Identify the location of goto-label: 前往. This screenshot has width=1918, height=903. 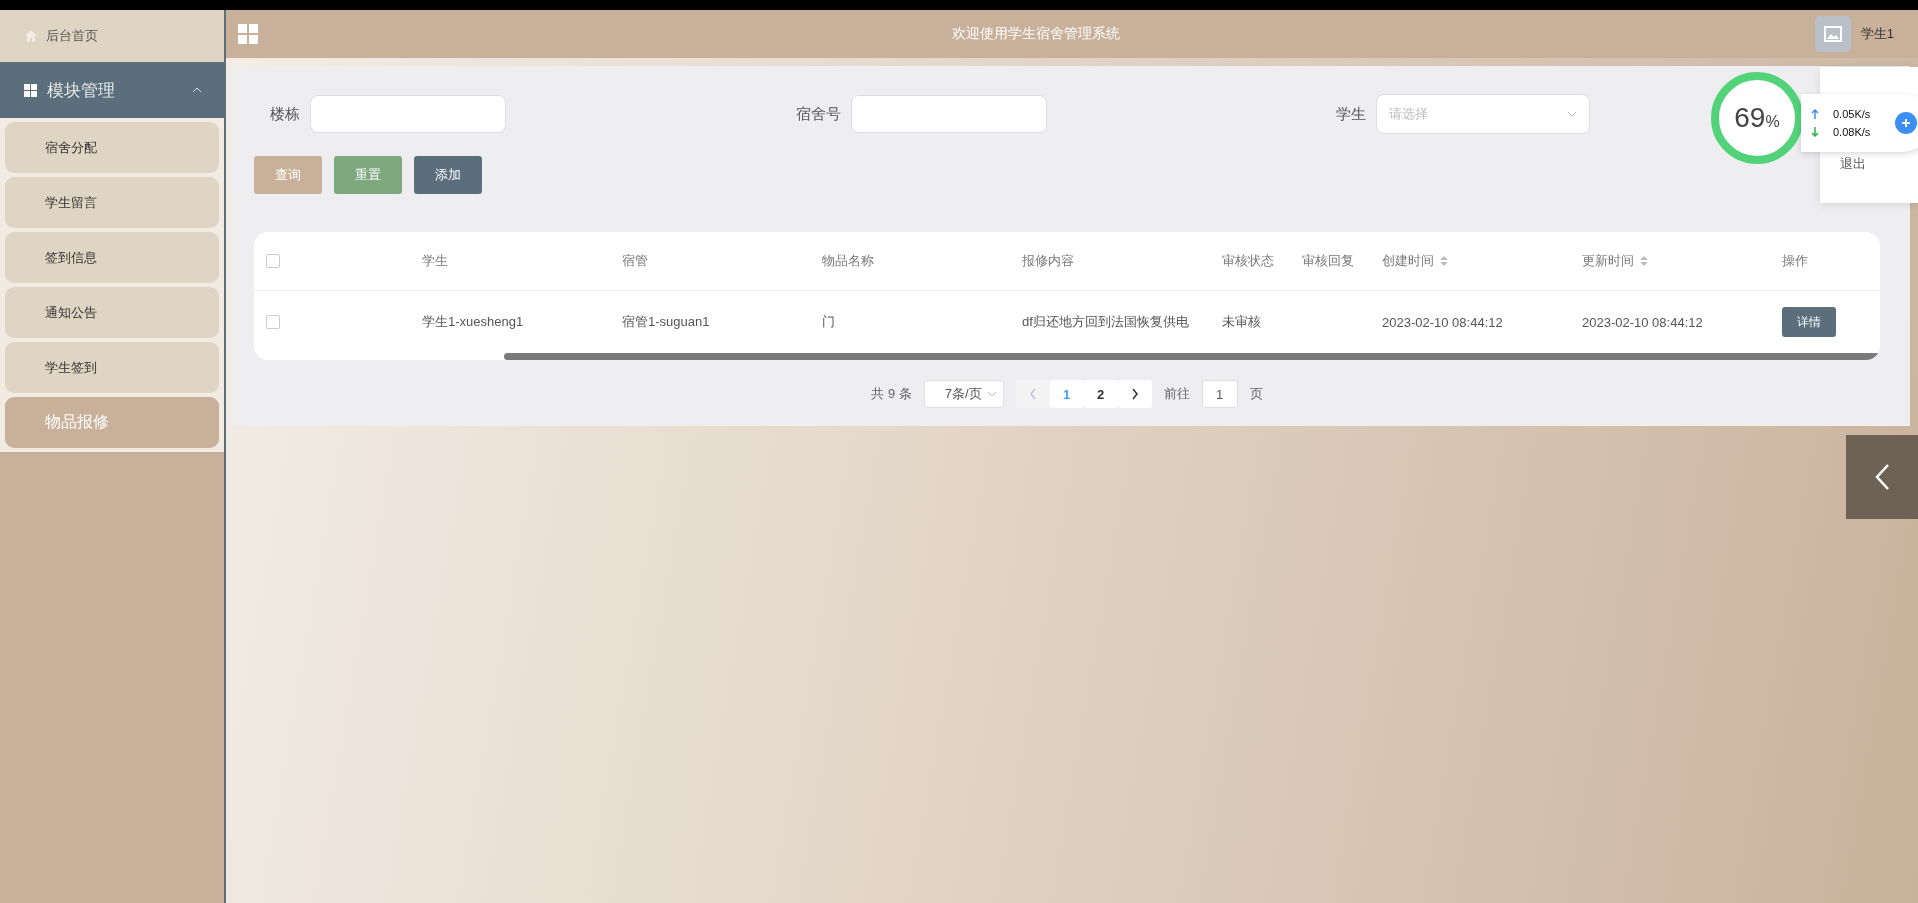
(1176, 394).